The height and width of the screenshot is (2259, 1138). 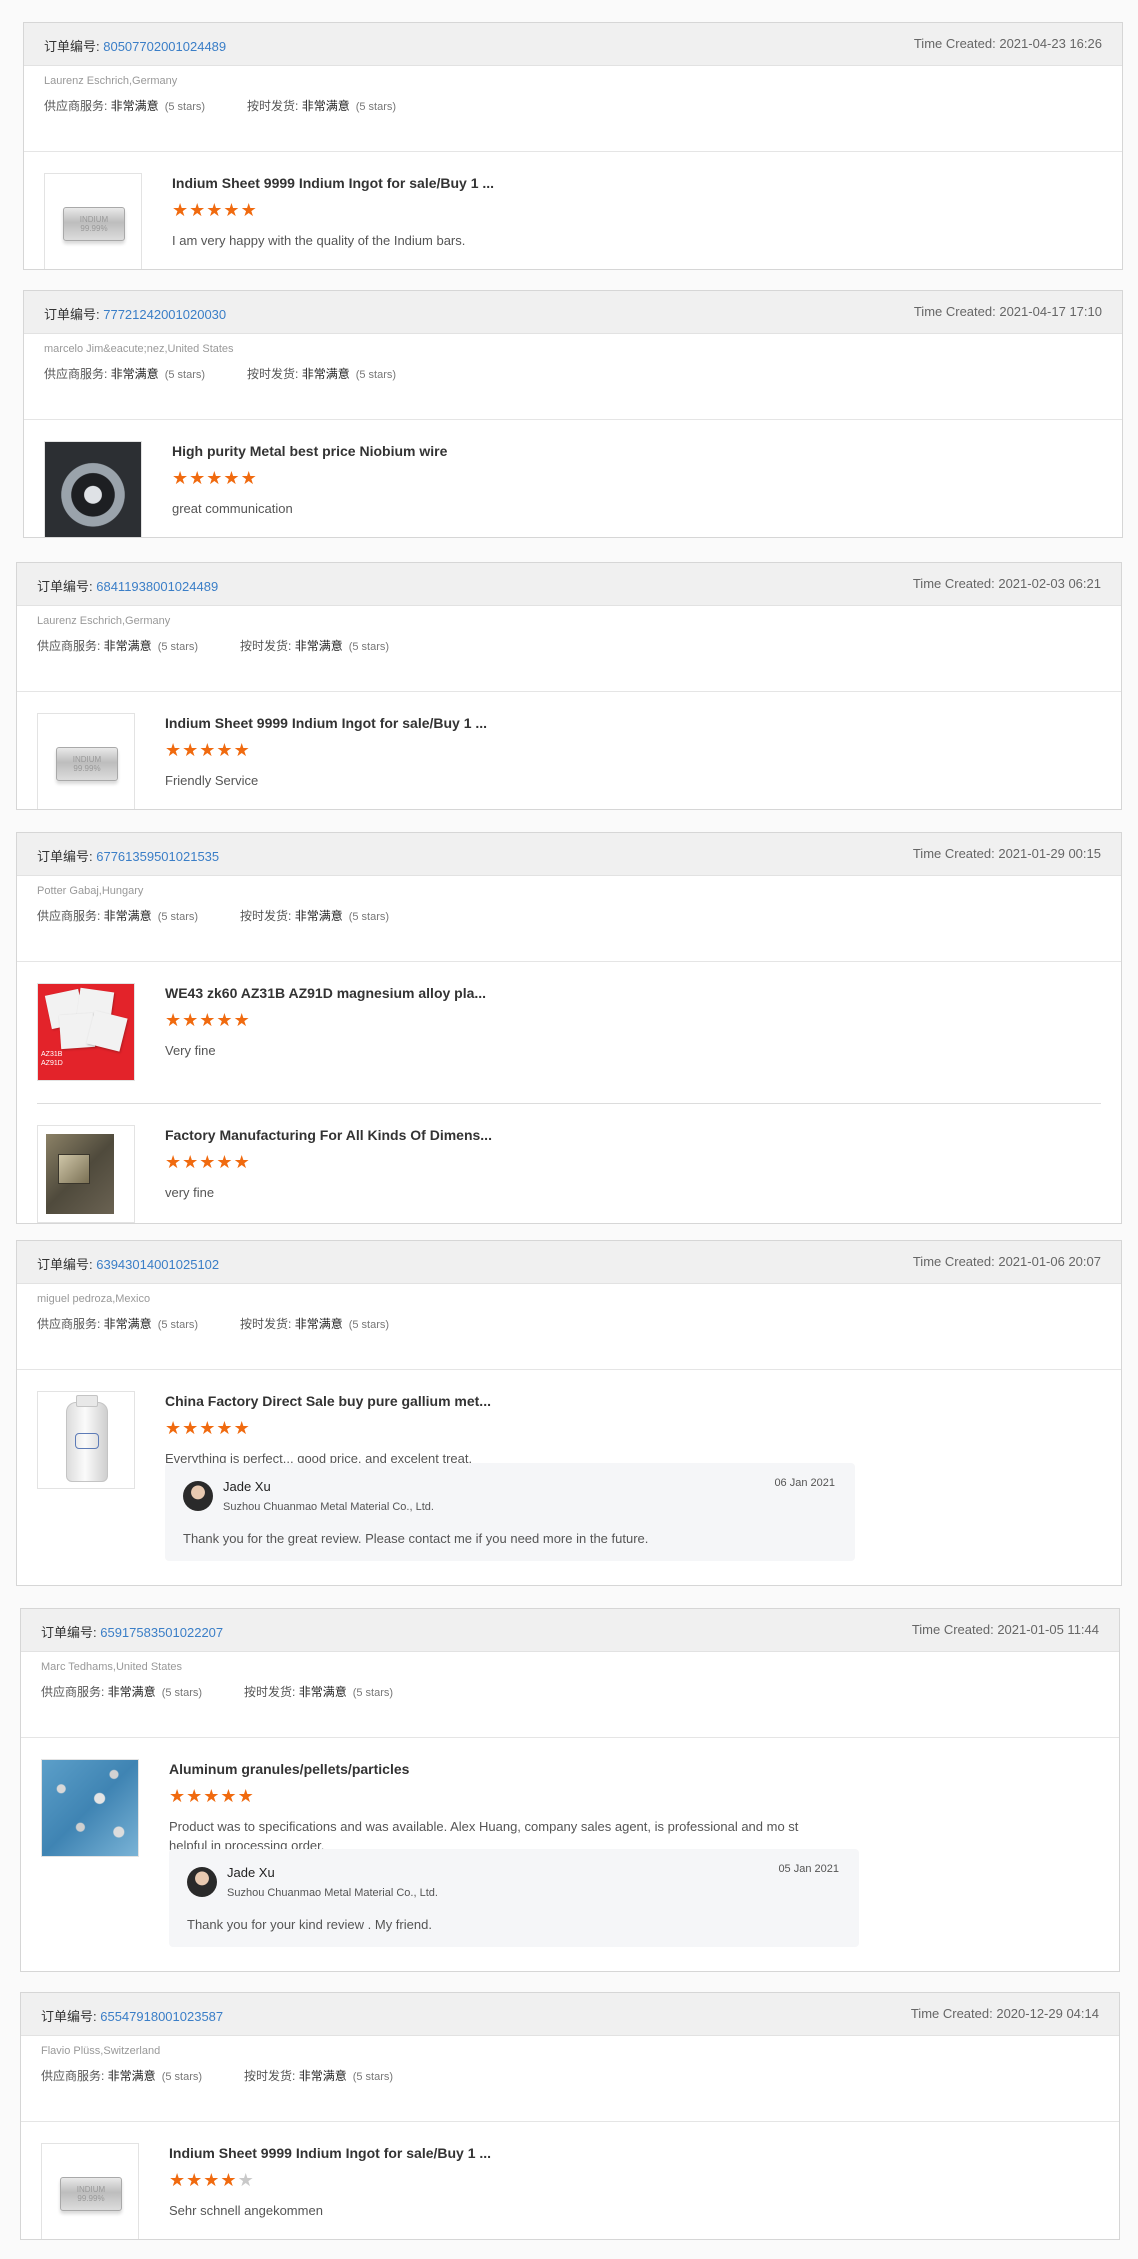 I want to click on order-number: 订单编号: 80507702001024489, so click(x=135, y=45).